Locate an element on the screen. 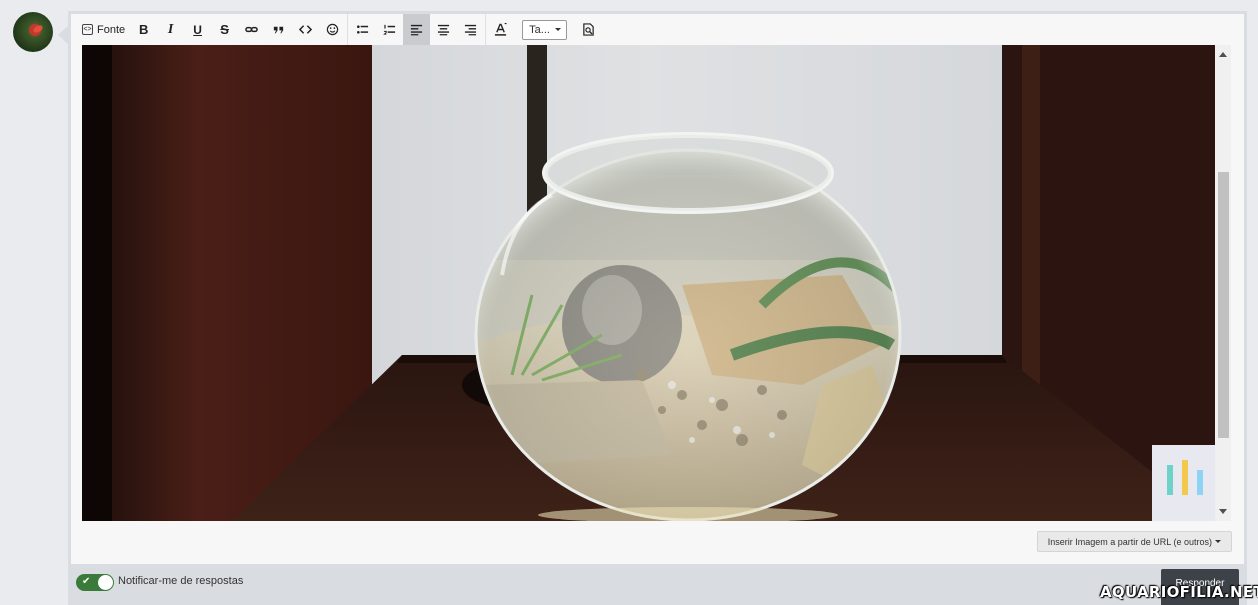  code-button is located at coordinates (305, 29).